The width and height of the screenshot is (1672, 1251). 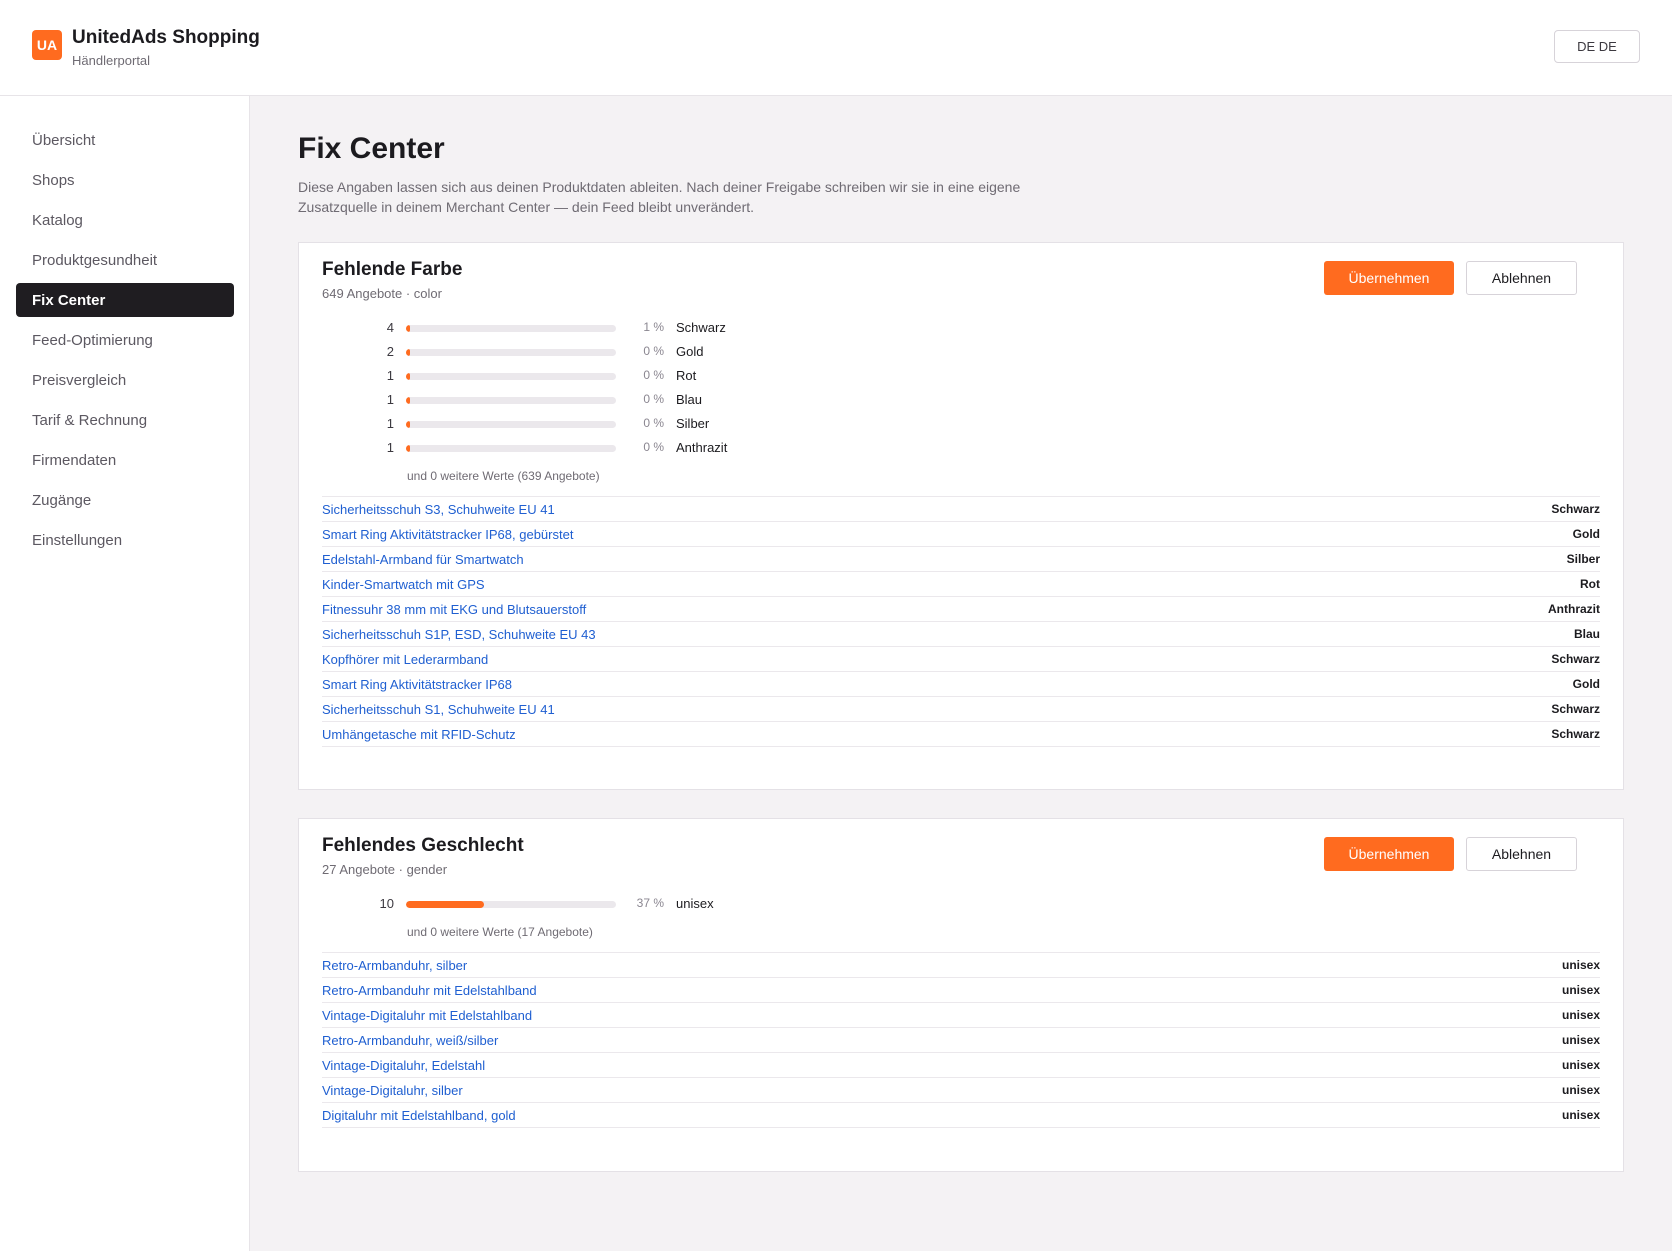 What do you see at coordinates (392, 1090) in the screenshot?
I see `offer-link: Vintage-Digitaluhr, silber` at bounding box center [392, 1090].